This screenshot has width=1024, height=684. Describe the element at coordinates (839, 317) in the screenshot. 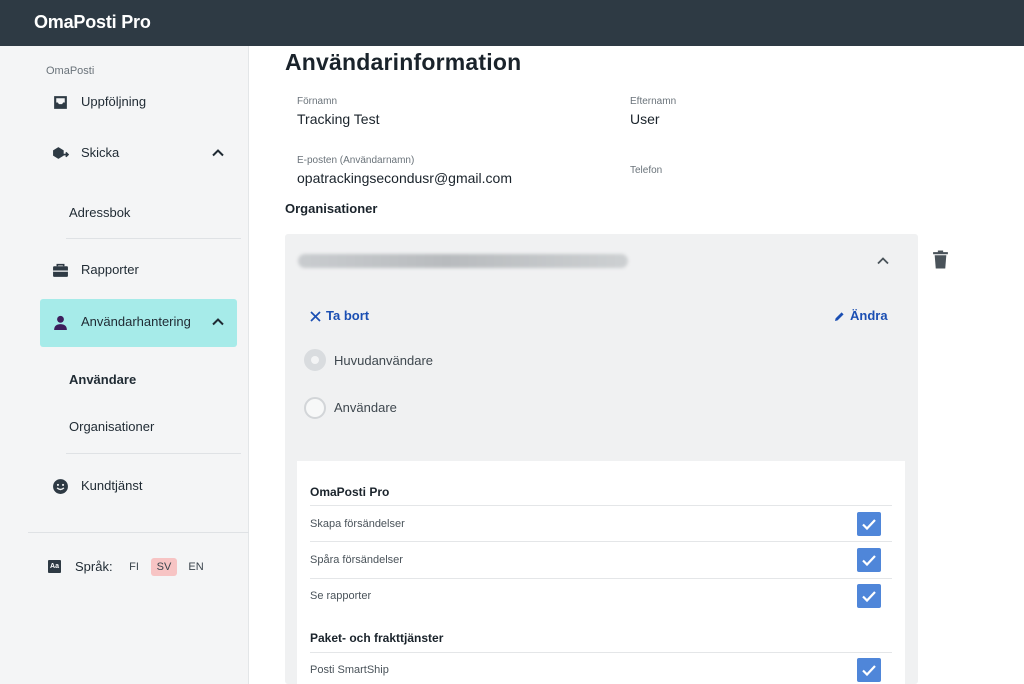

I see `pencil-icon` at that location.